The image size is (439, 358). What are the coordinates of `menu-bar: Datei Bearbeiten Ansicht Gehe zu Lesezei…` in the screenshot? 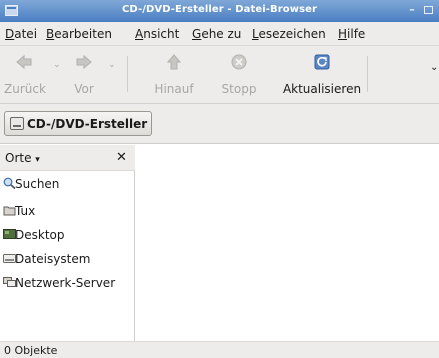 It's located at (219, 34).